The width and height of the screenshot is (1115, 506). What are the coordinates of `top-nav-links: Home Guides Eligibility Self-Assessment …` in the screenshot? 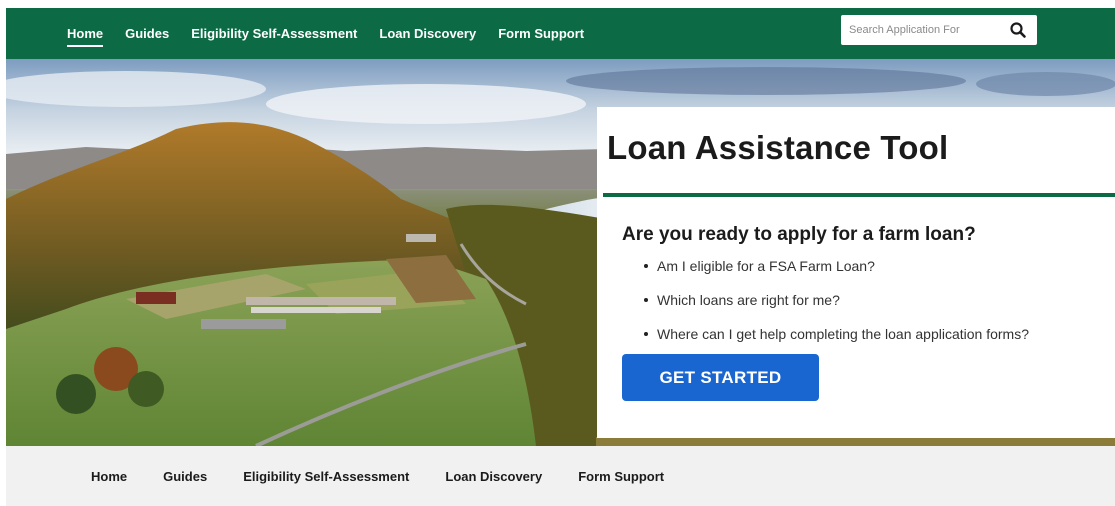 It's located at (336, 33).